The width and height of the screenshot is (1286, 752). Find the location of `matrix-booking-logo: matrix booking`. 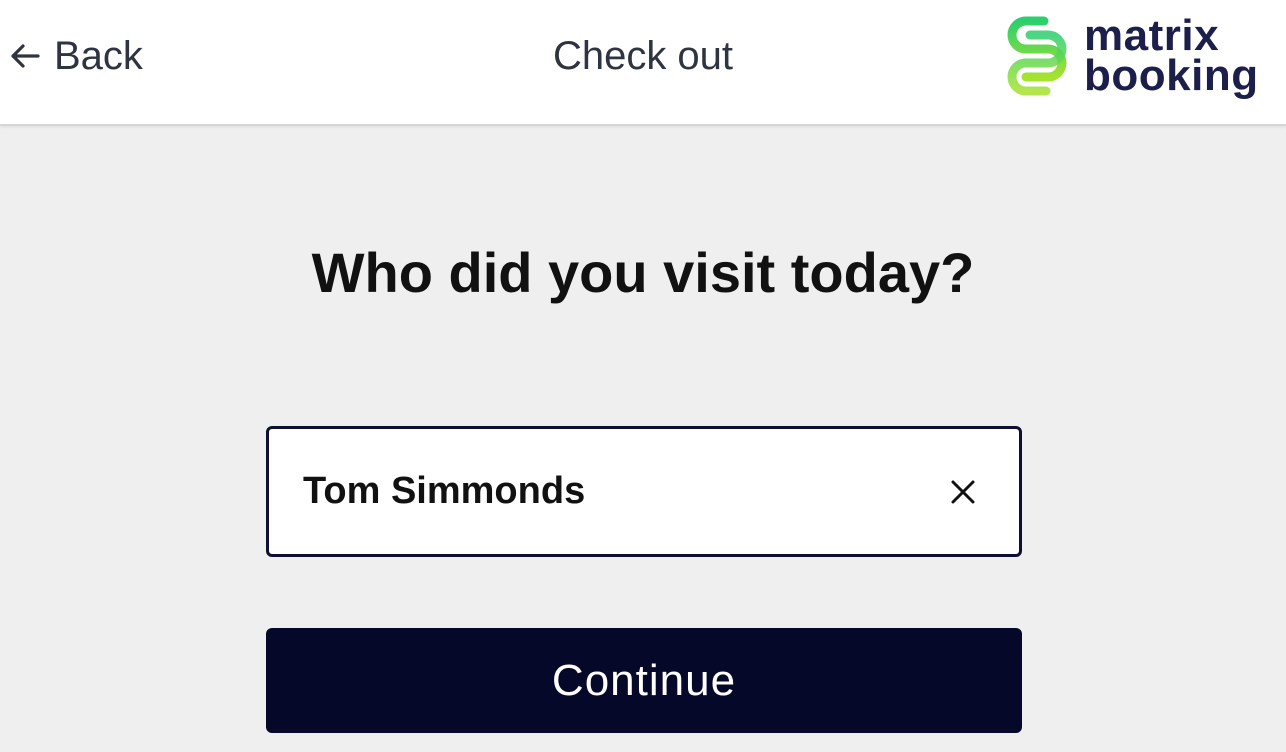

matrix-booking-logo: matrix booking is located at coordinates (1131, 56).